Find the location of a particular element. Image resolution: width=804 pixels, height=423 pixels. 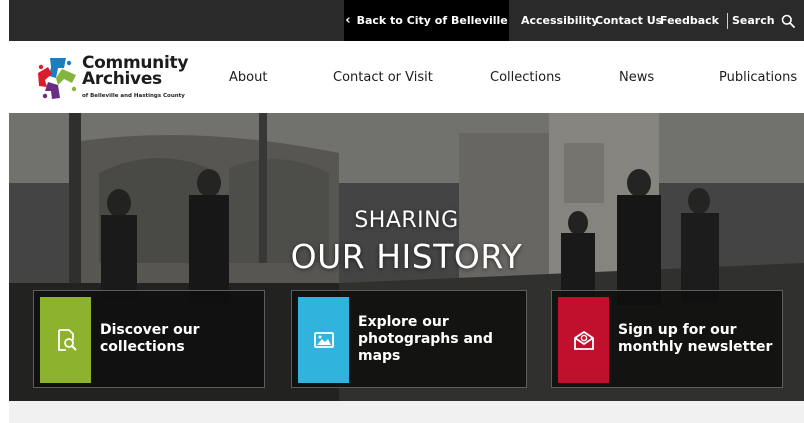

search-button: Search is located at coordinates (763, 20).